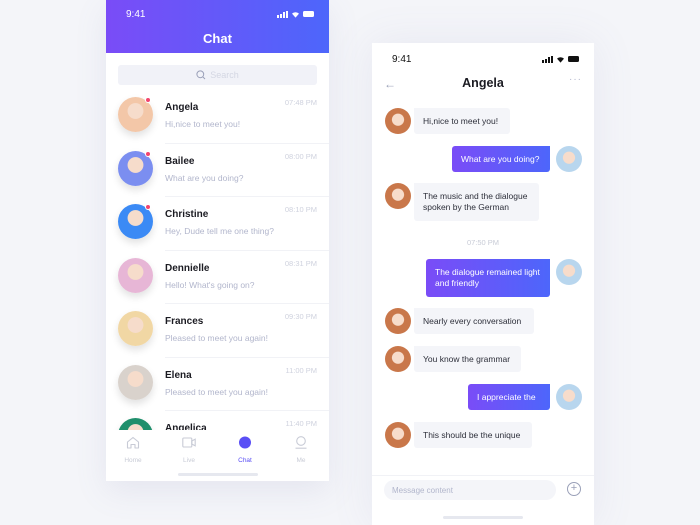 The image size is (700, 525). I want to click on tab-label: Home, so click(133, 460).